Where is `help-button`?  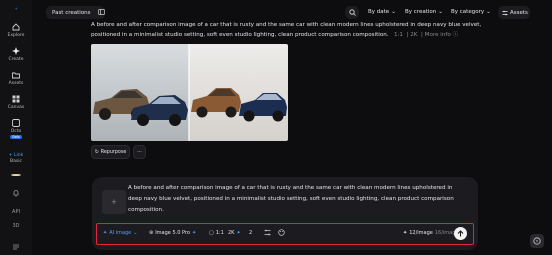 help-button is located at coordinates (537, 241).